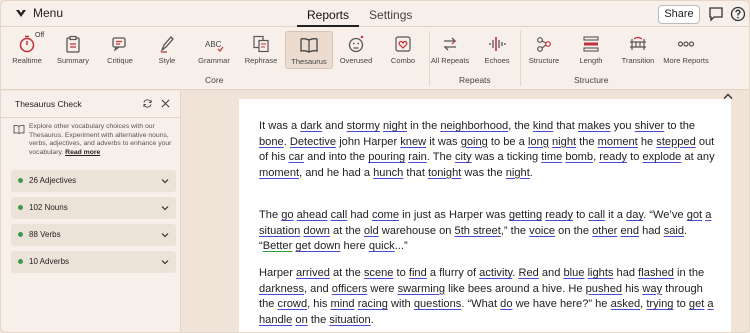 The height and width of the screenshot is (333, 750). I want to click on logo-icon, so click(21, 13).